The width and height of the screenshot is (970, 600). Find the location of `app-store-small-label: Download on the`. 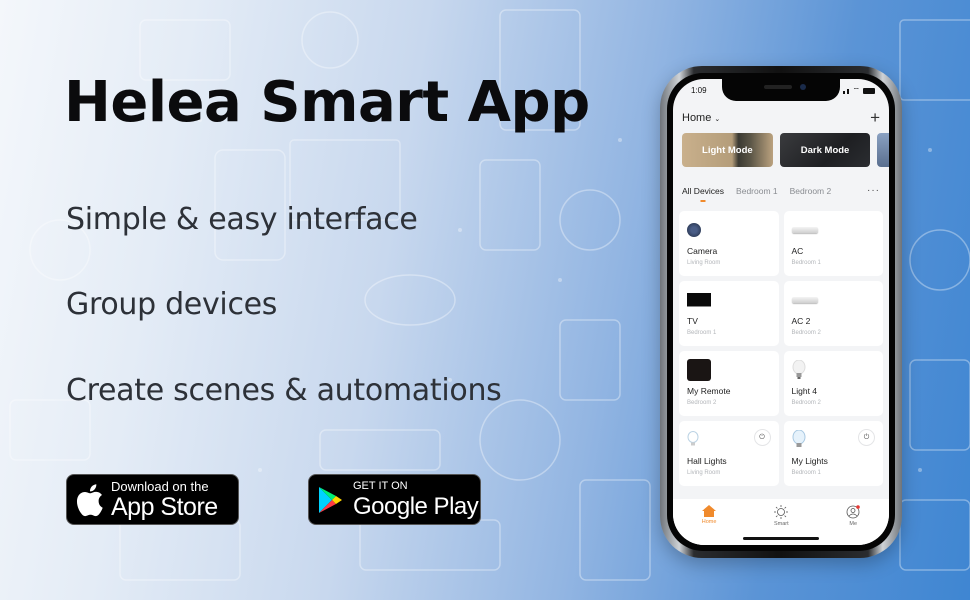

app-store-small-label: Download on the is located at coordinates (160, 486).